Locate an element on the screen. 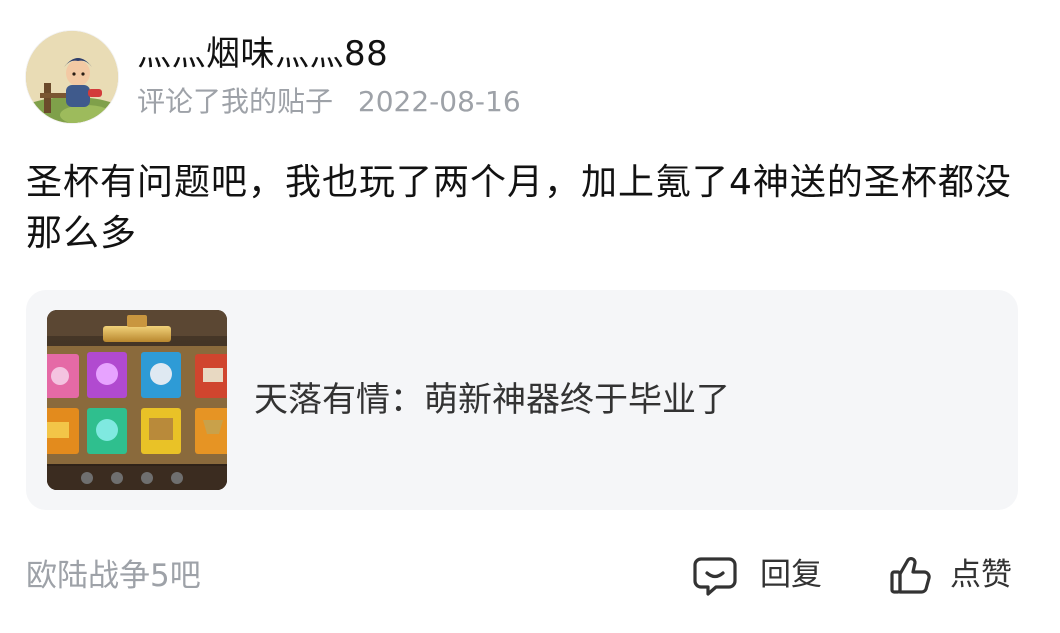  comment-icon is located at coordinates (715, 575).